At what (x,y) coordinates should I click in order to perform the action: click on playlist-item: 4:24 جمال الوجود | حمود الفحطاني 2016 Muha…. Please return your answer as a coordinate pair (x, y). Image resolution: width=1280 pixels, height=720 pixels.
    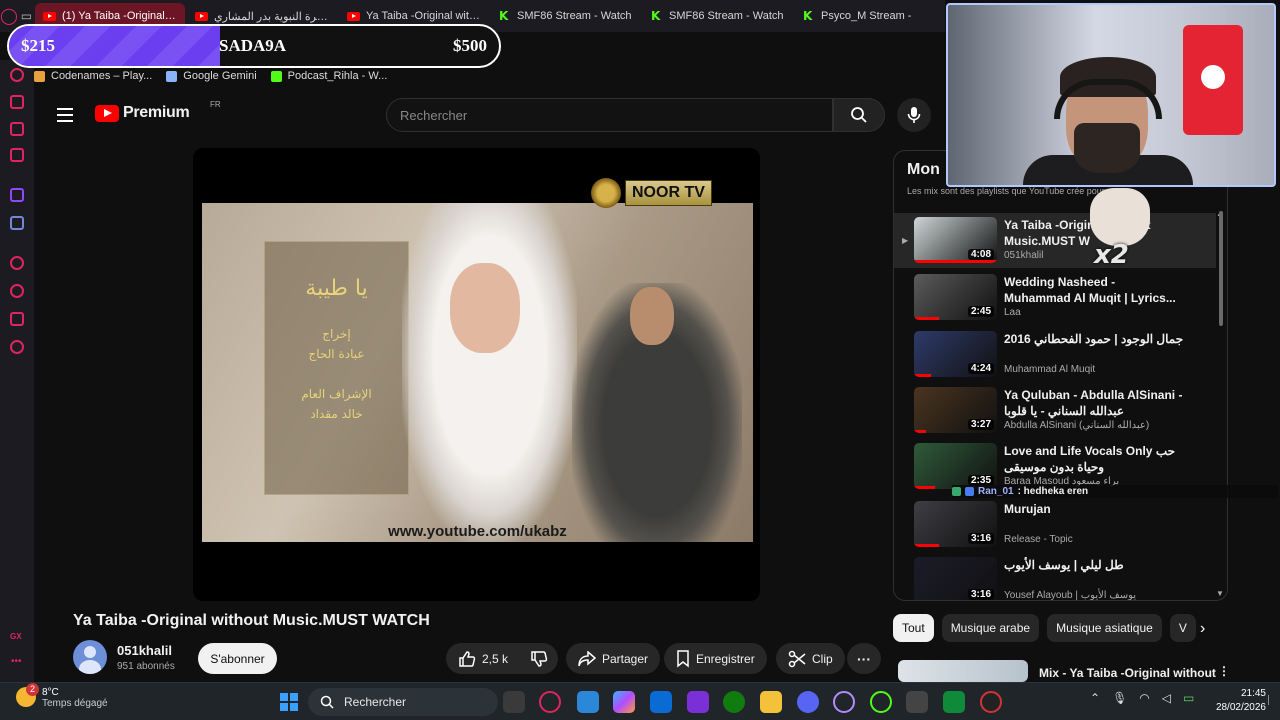
    Looking at the image, I should click on (1055, 354).